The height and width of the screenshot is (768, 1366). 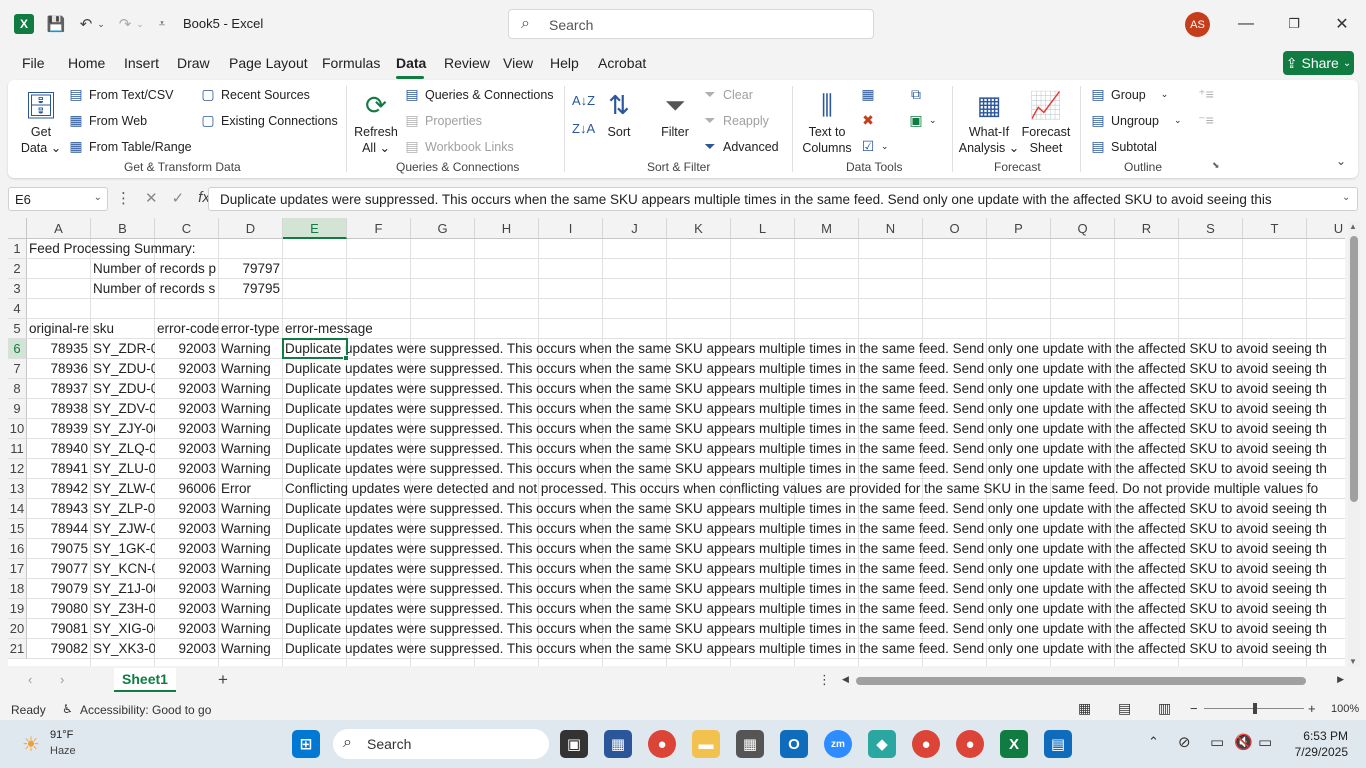 I want to click on calculator-icon: ▦, so click(x=750, y=744).